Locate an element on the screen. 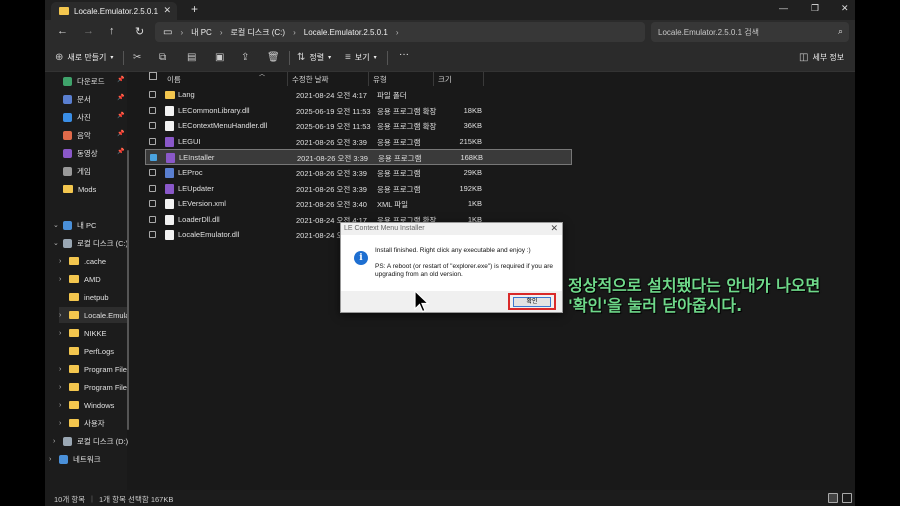 The width and height of the screenshot is (900, 506). sidebar-item-network: › 네트워크 is located at coordinates (75, 459).